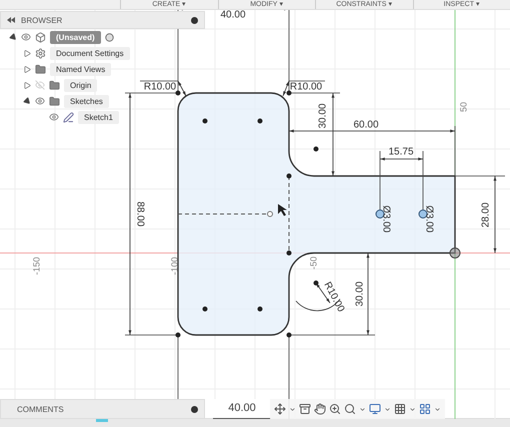 This screenshot has width=510, height=427. What do you see at coordinates (40, 37) in the screenshot?
I see `component-icon` at bounding box center [40, 37].